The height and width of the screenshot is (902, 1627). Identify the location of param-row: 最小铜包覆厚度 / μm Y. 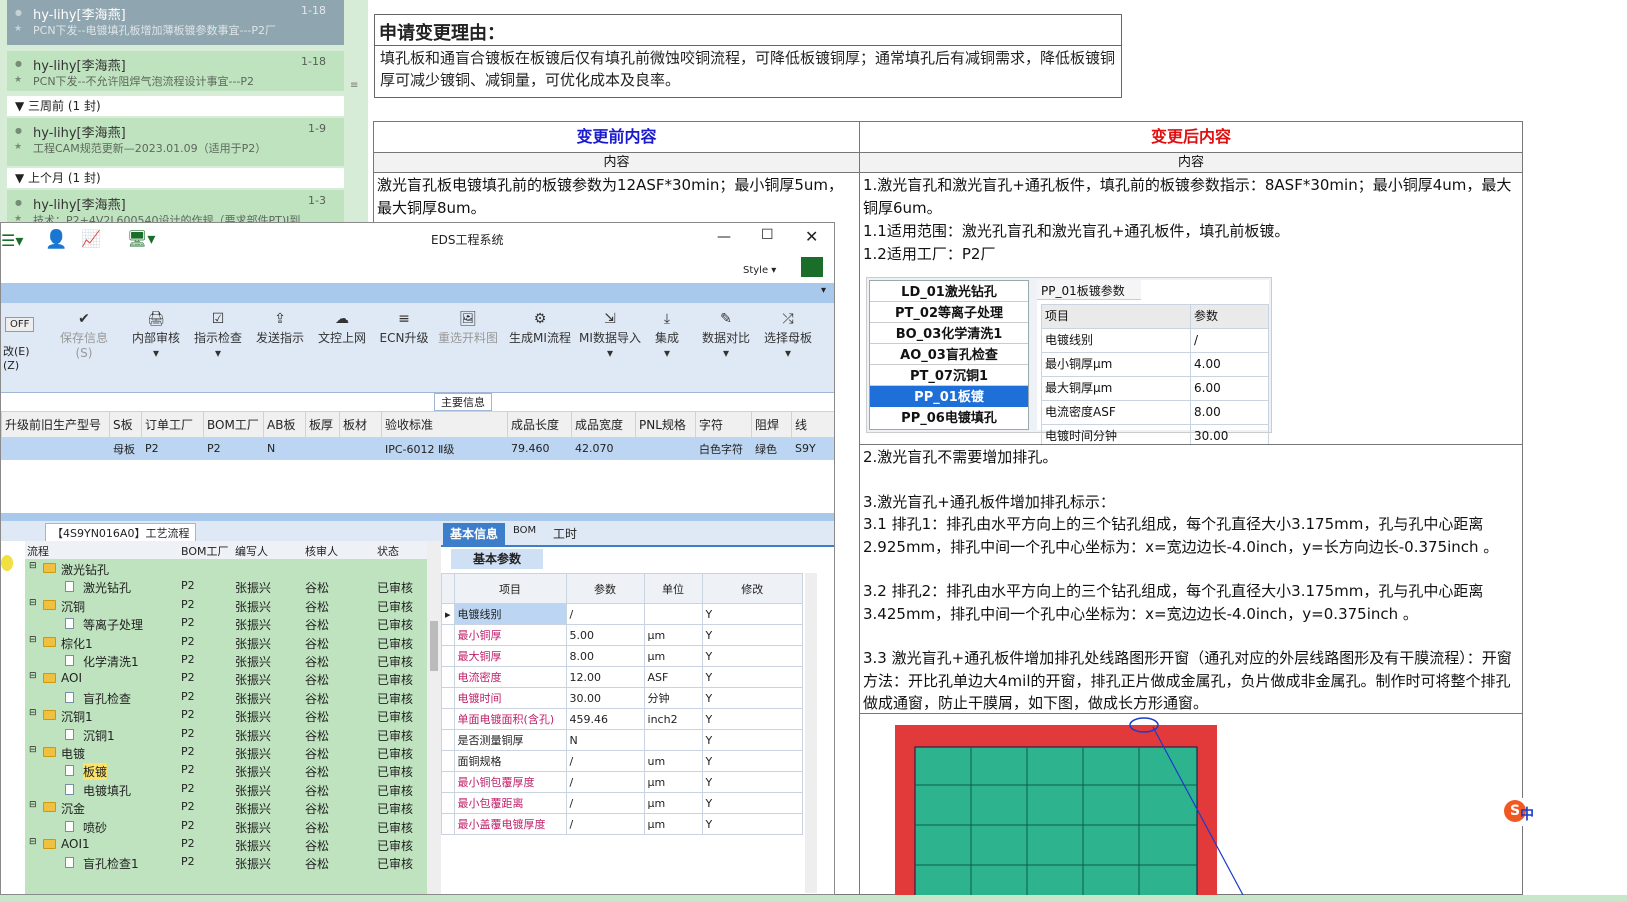
(622, 782).